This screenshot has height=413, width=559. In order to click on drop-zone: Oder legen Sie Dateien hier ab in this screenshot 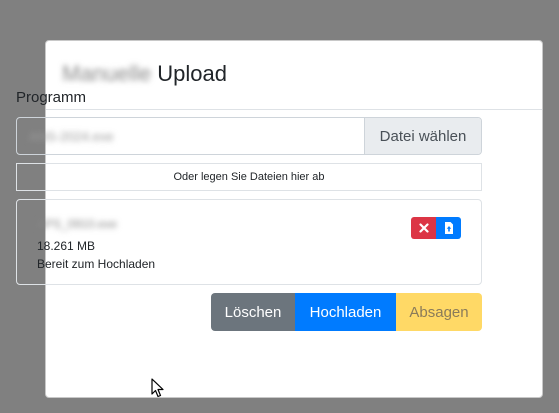, I will do `click(249, 177)`.